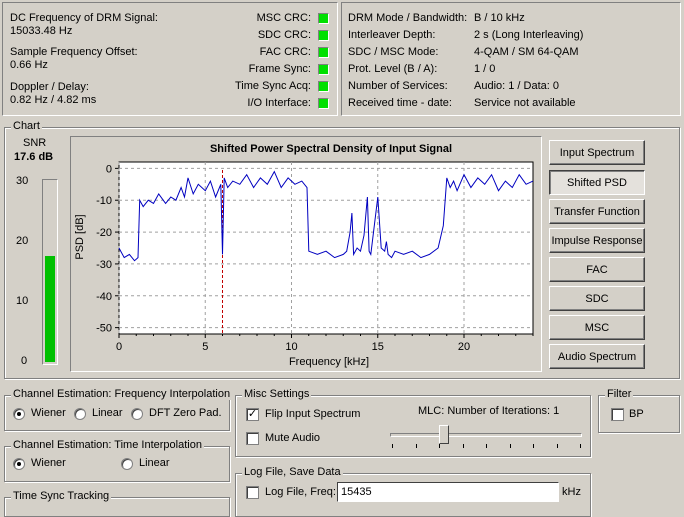 This screenshot has height=517, width=684. What do you see at coordinates (109, 169) in the screenshot?
I see `psd-y-tick-label: 0` at bounding box center [109, 169].